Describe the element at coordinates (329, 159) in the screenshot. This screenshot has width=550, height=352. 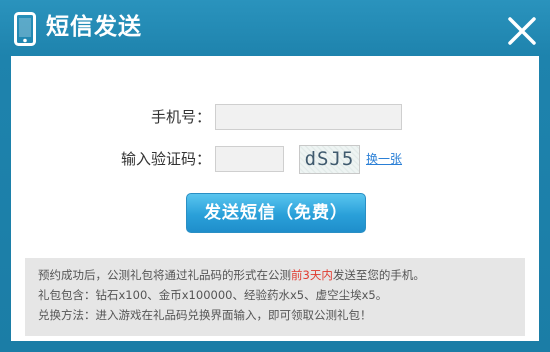
I see `captcha-image: dSJ5` at that location.